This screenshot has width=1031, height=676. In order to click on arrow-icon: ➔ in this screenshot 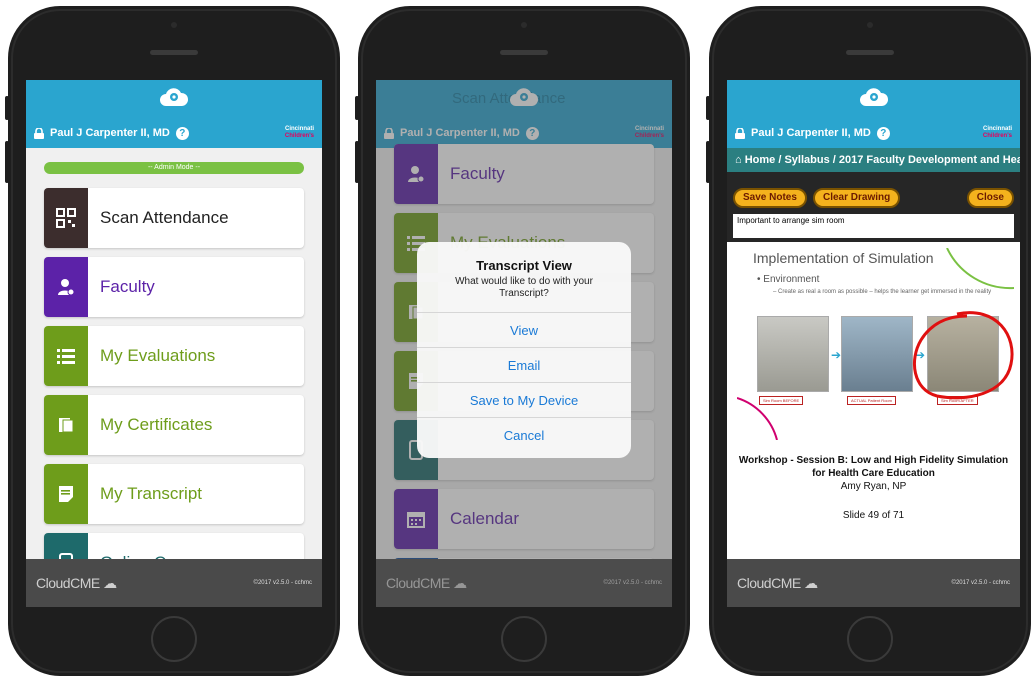, I will do `click(836, 355)`.